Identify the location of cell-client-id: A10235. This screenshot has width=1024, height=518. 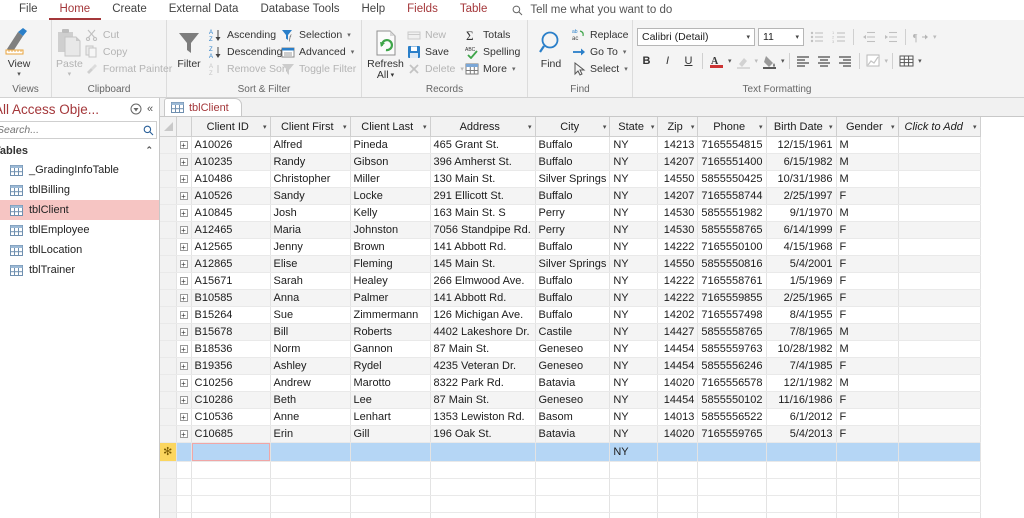
(231, 162).